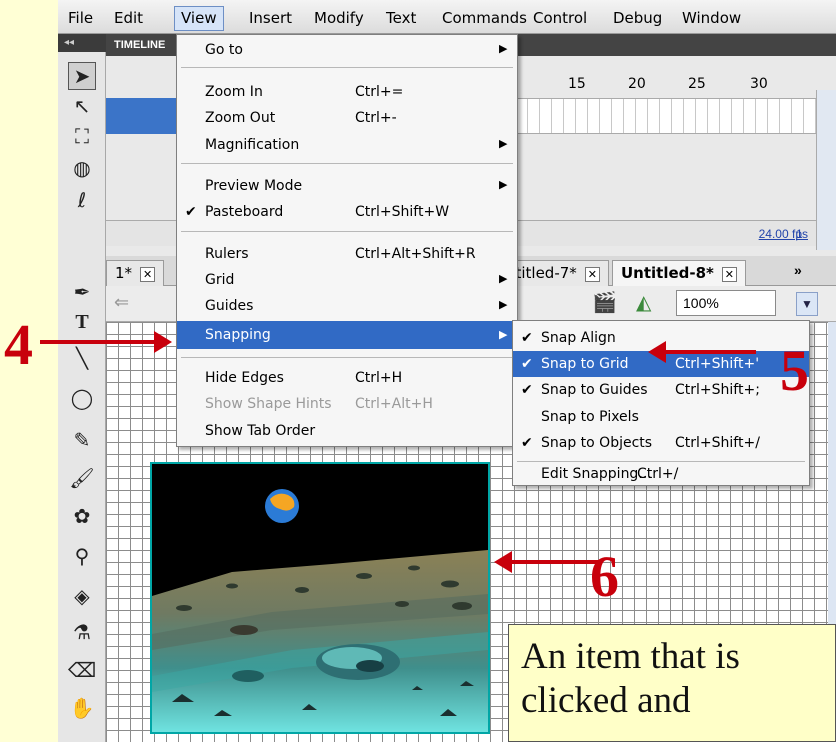  What do you see at coordinates (667, 273) in the screenshot?
I see `tab-label: Untitled-8*` at bounding box center [667, 273].